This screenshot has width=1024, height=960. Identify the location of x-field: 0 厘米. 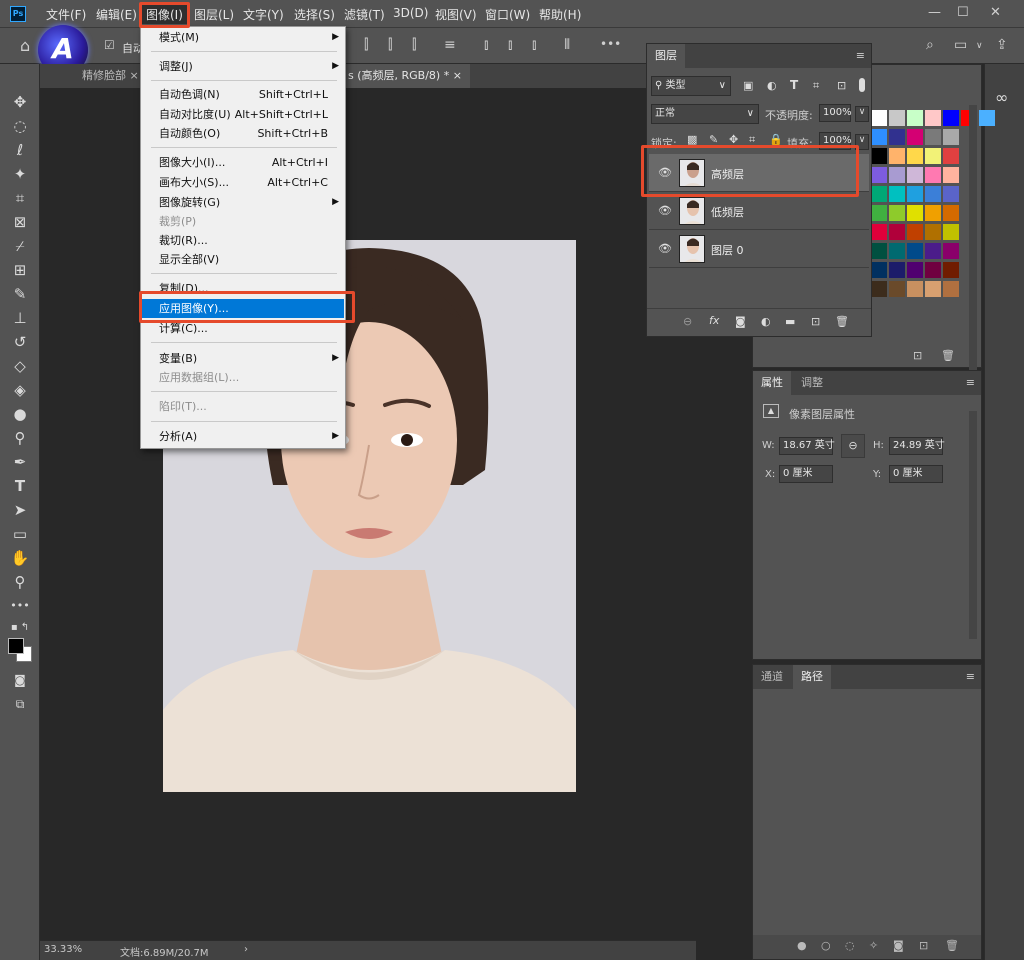
(806, 474).